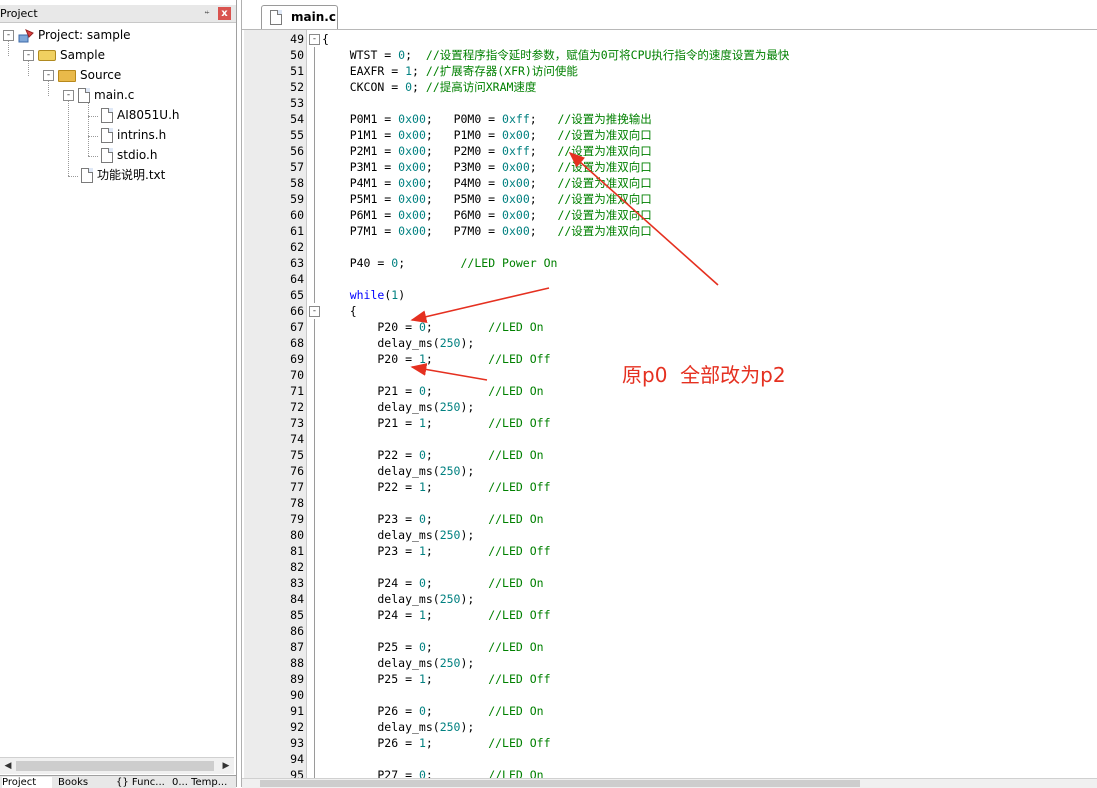  What do you see at coordinates (669, 71) in the screenshot?
I see `code-line: 51 EAXFR = 1; //扩展寄存器(XFR)访问使能` at bounding box center [669, 71].